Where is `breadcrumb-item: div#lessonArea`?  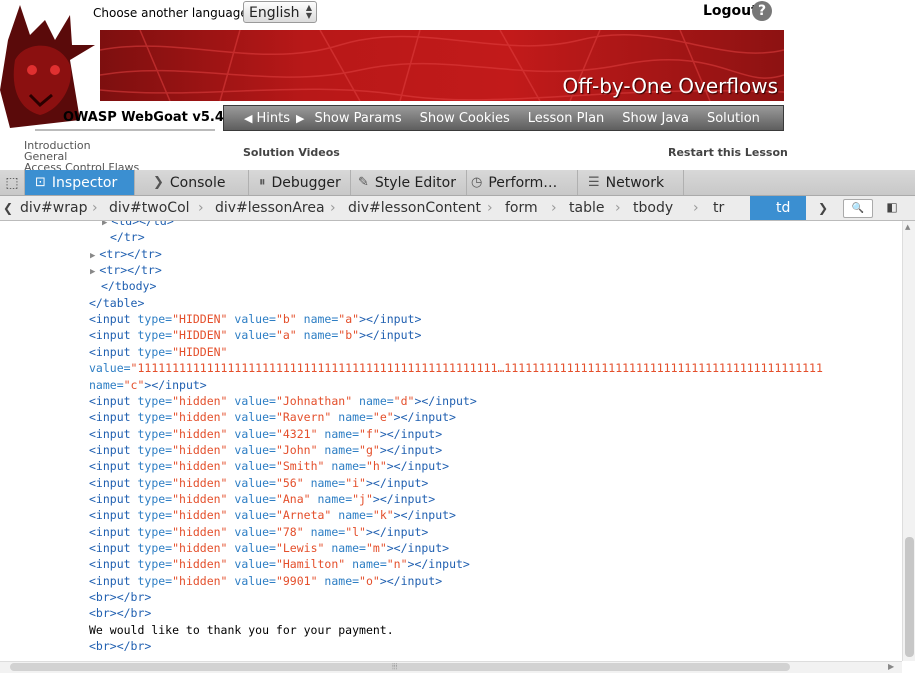 breadcrumb-item: div#lessonArea is located at coordinates (270, 208).